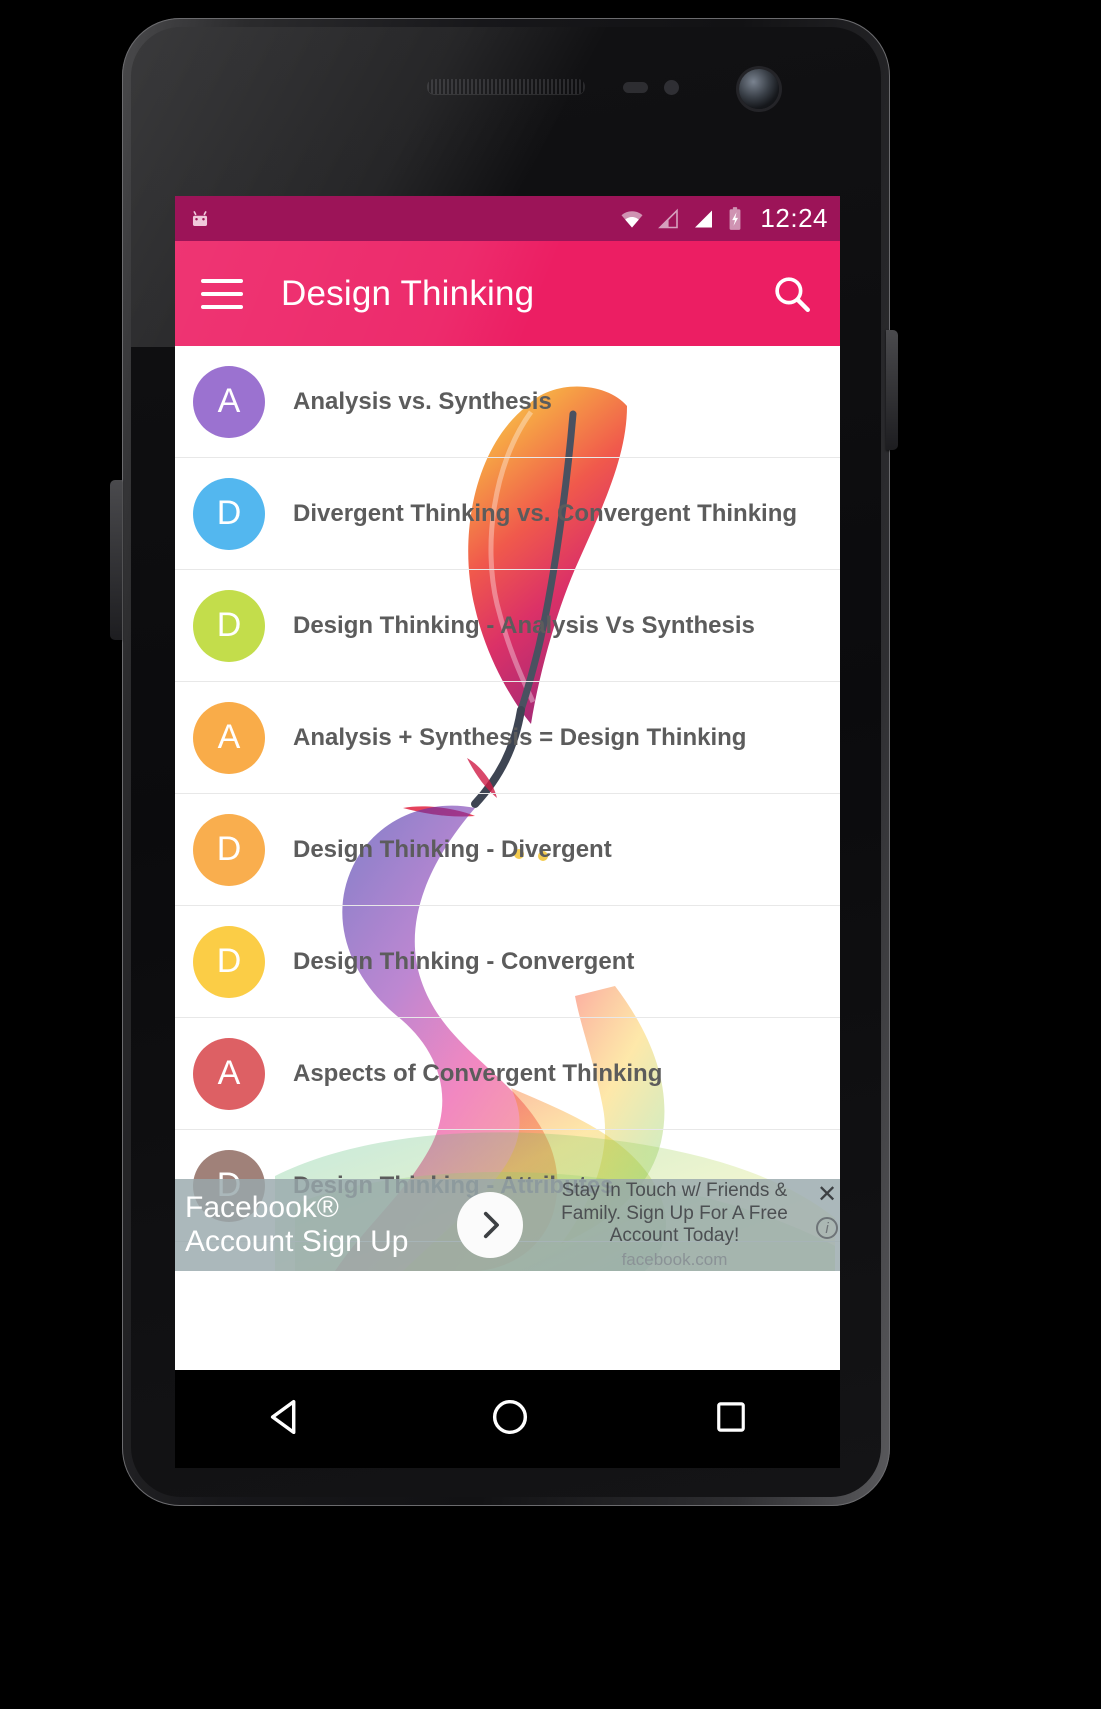 This screenshot has width=1101, height=1709. Describe the element at coordinates (759, 89) in the screenshot. I see `front-camera` at that location.